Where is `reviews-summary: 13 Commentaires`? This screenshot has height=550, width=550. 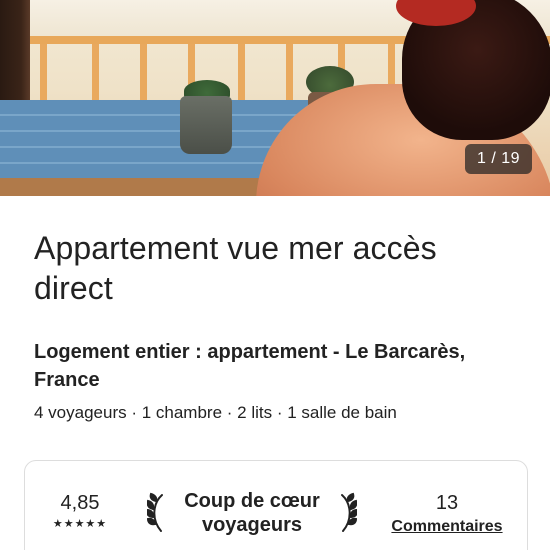
reviews-summary: 13 Commentaires is located at coordinates (447, 514).